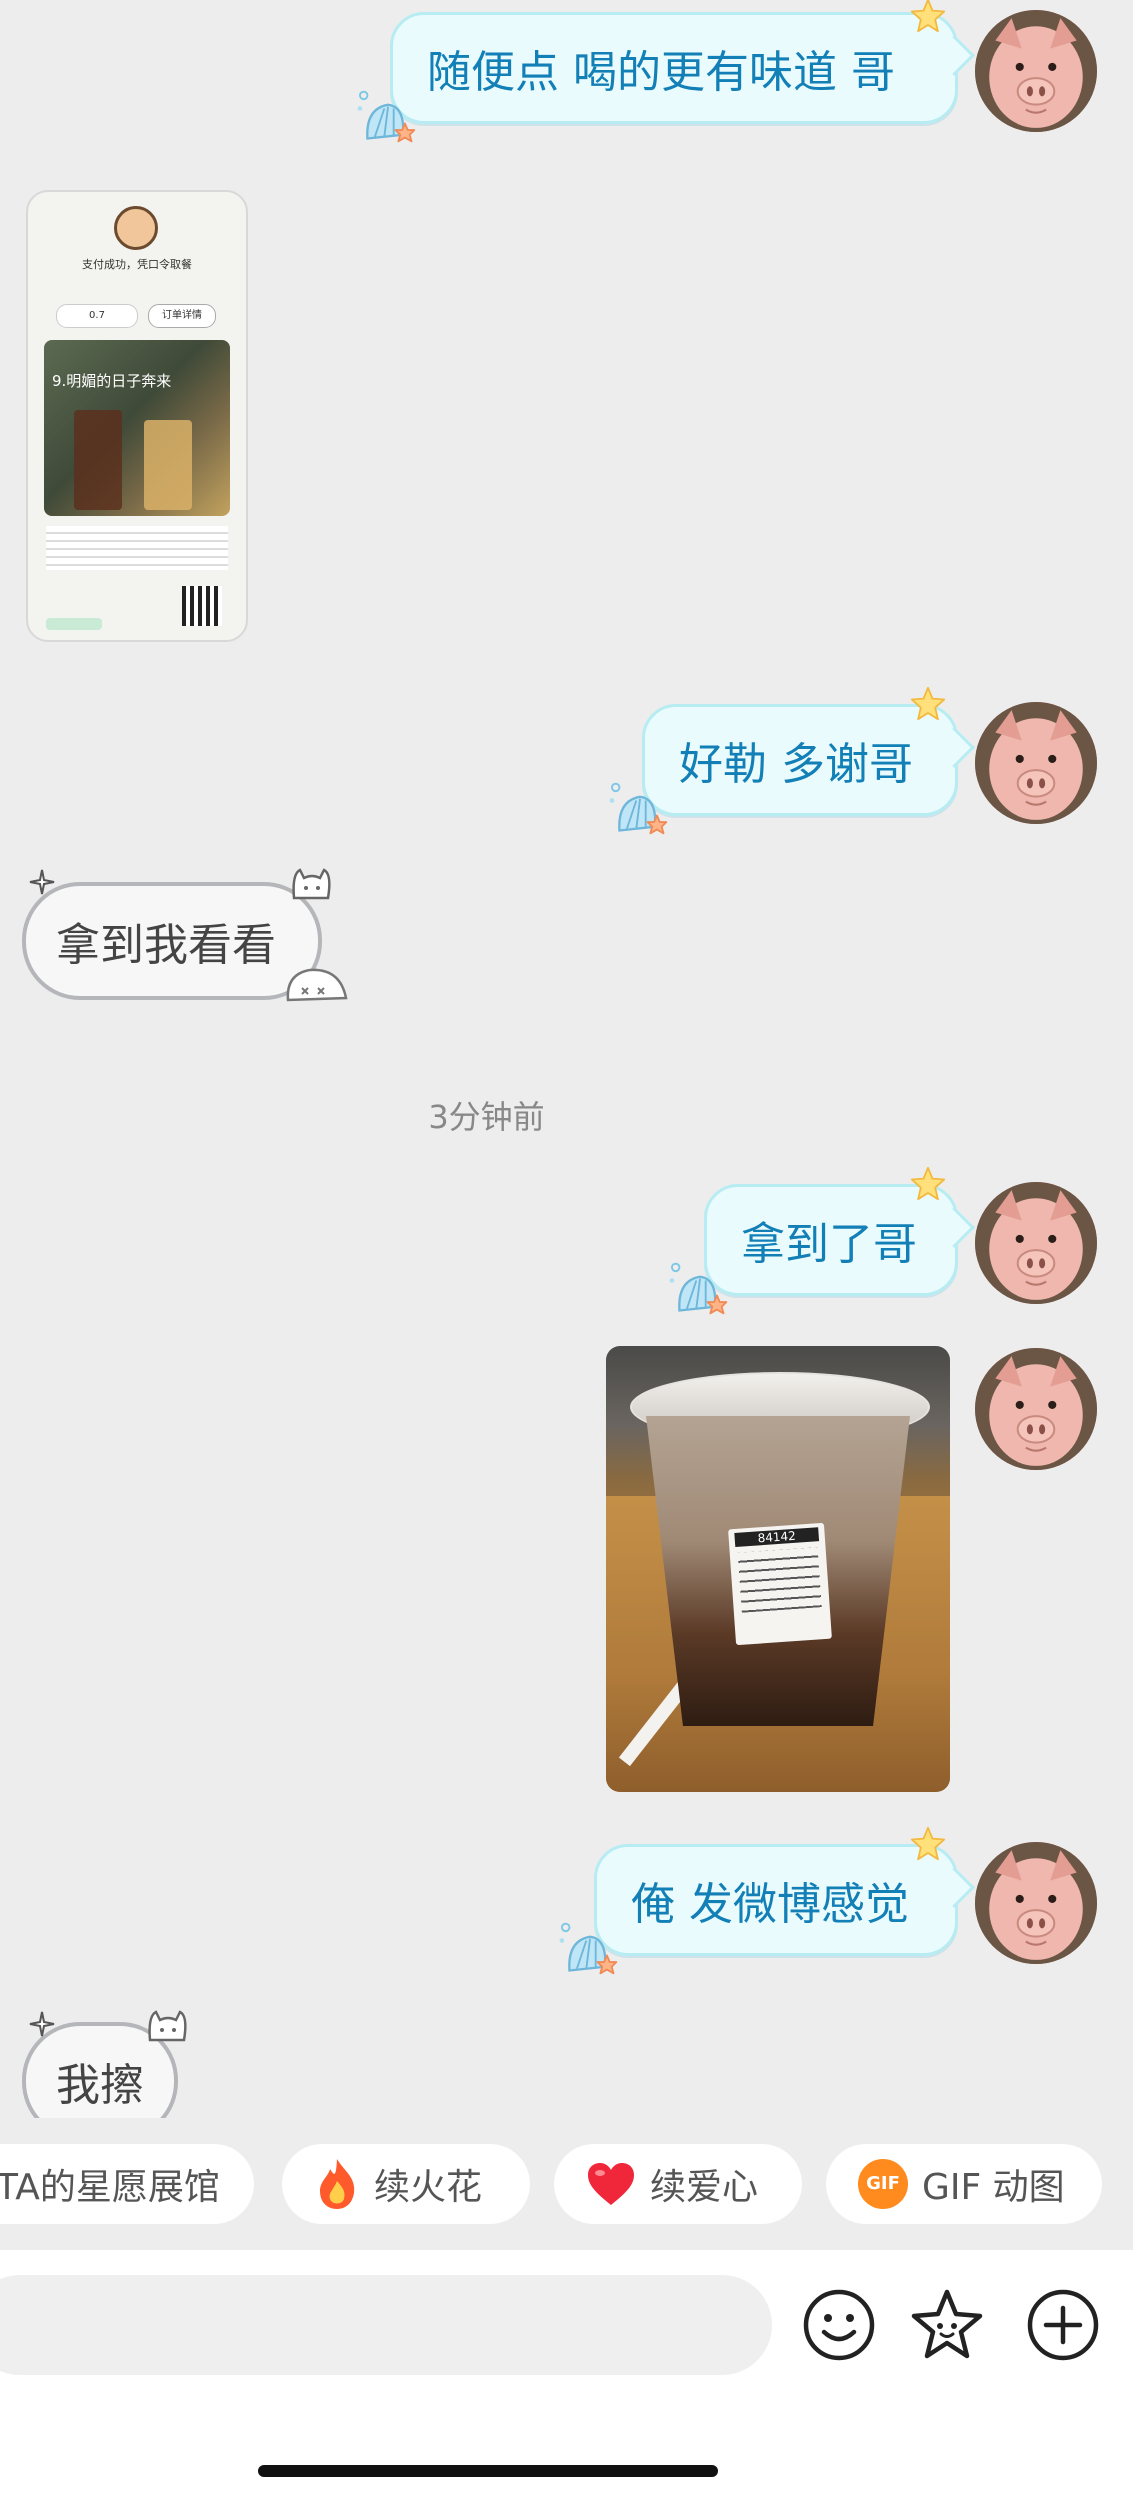 The image size is (1133, 2503). What do you see at coordinates (110, 2187) in the screenshot?
I see `chip-label: TA的星愿展馆` at bounding box center [110, 2187].